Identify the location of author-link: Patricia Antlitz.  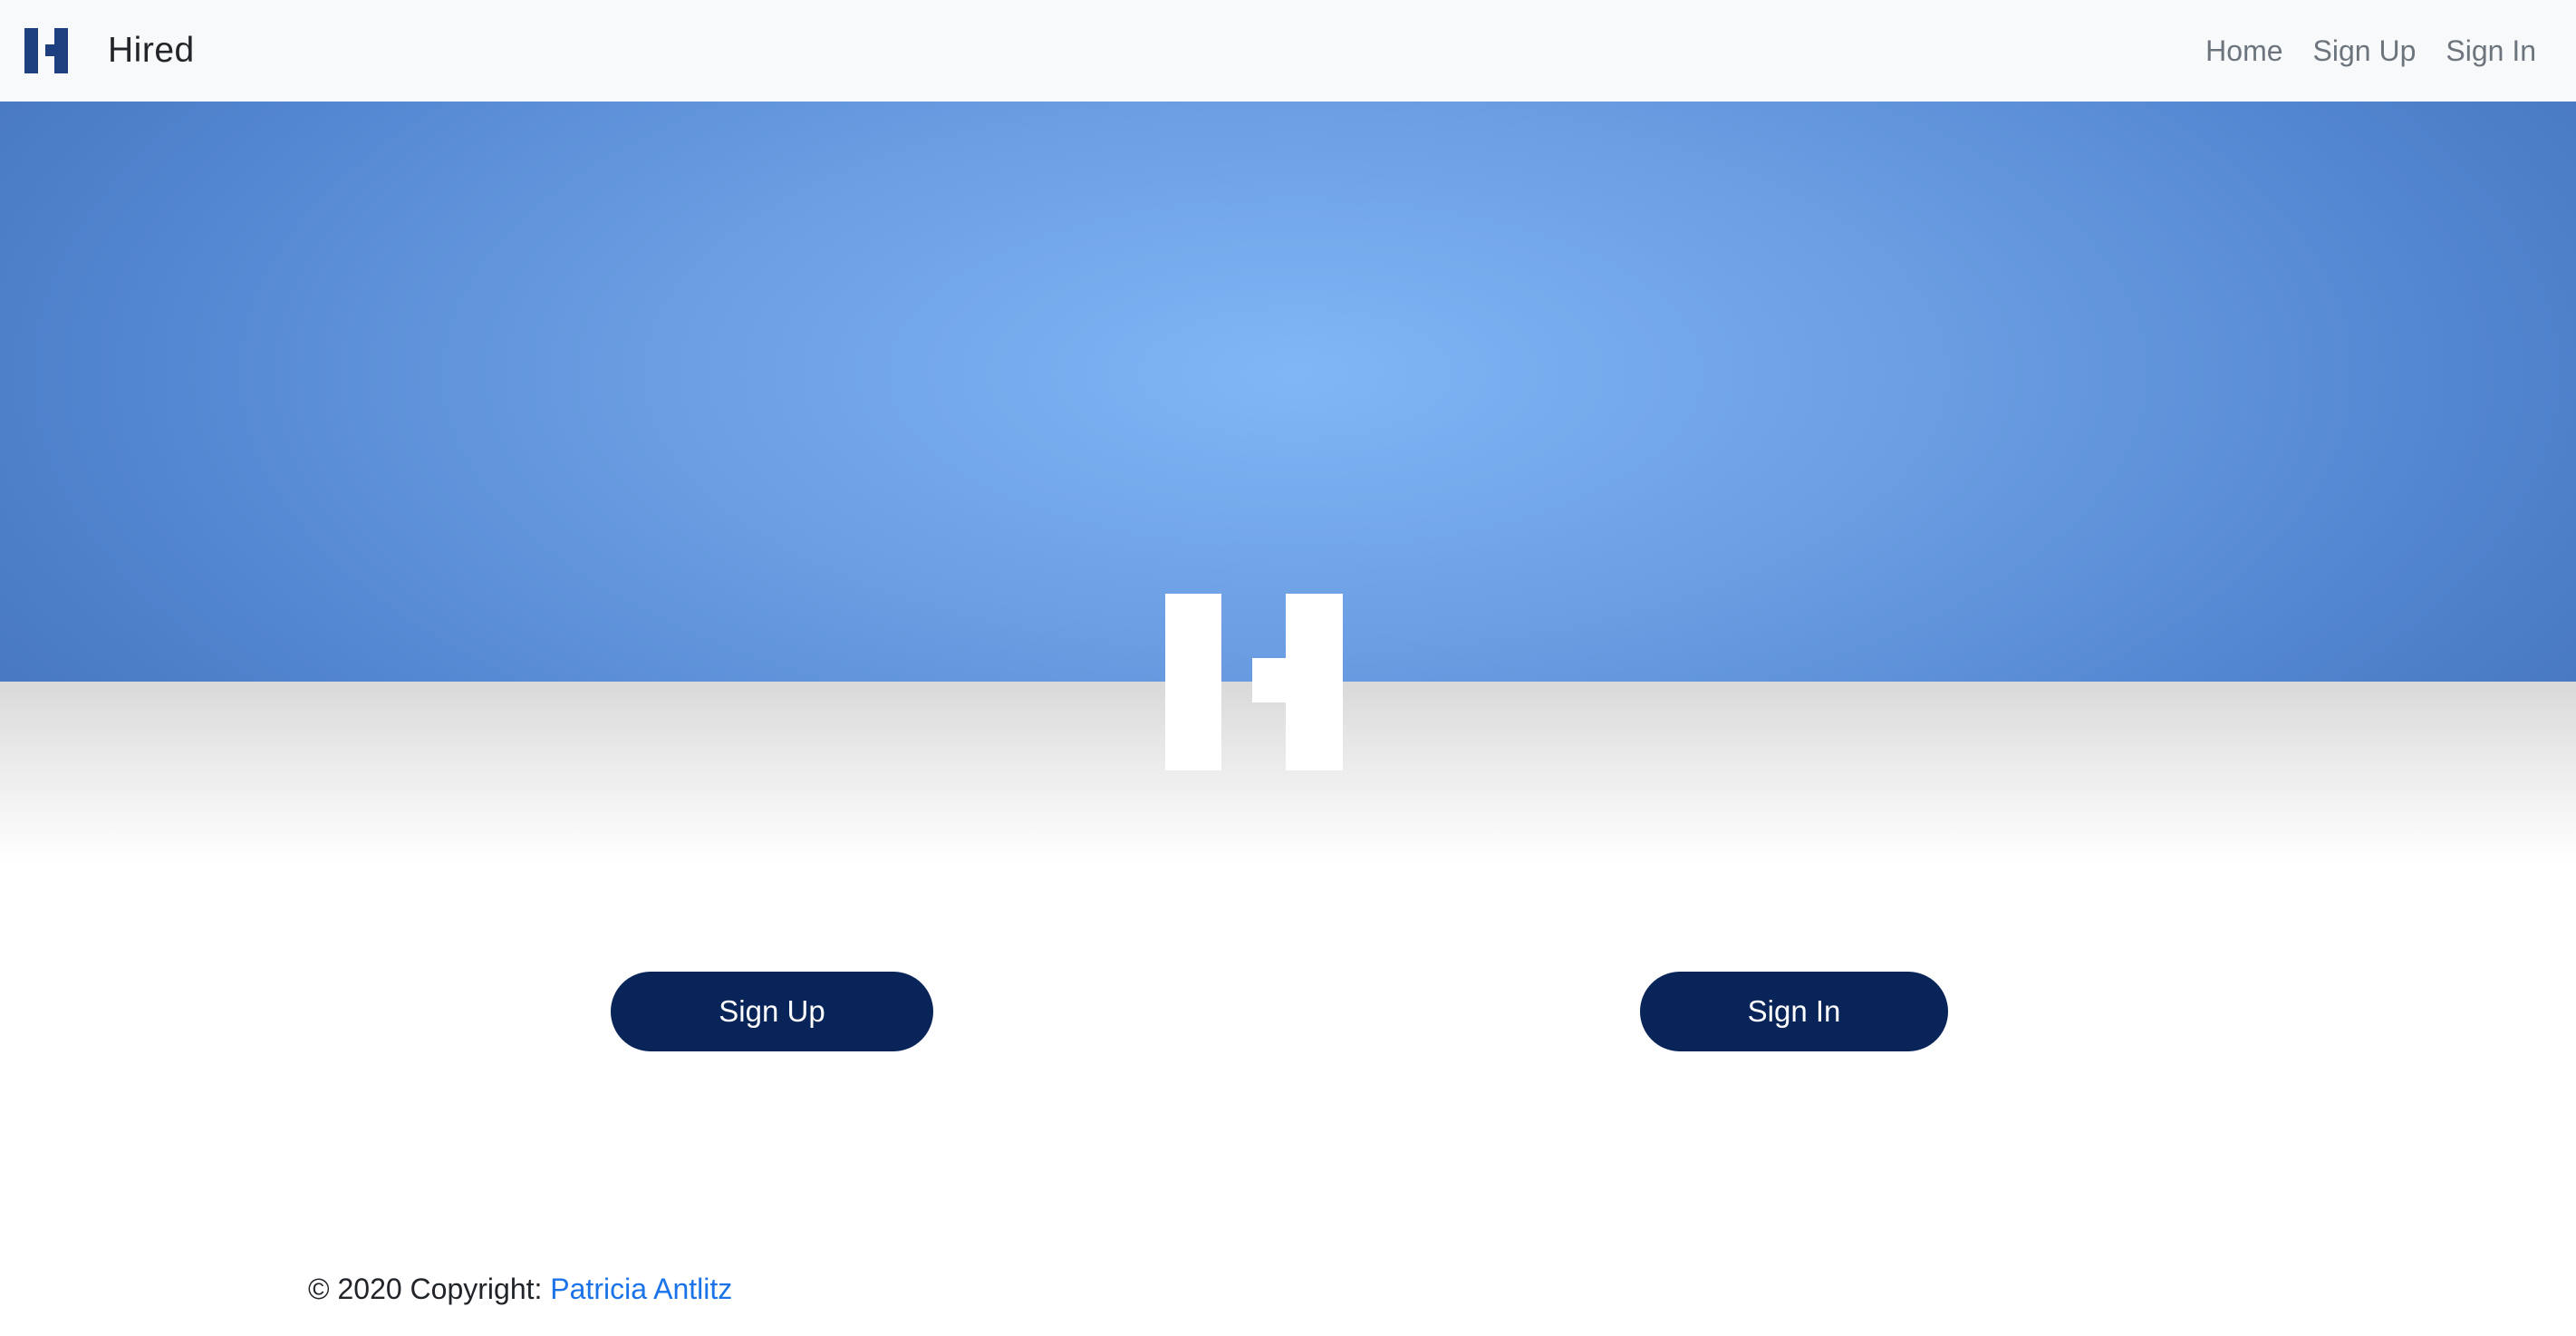
(641, 1289).